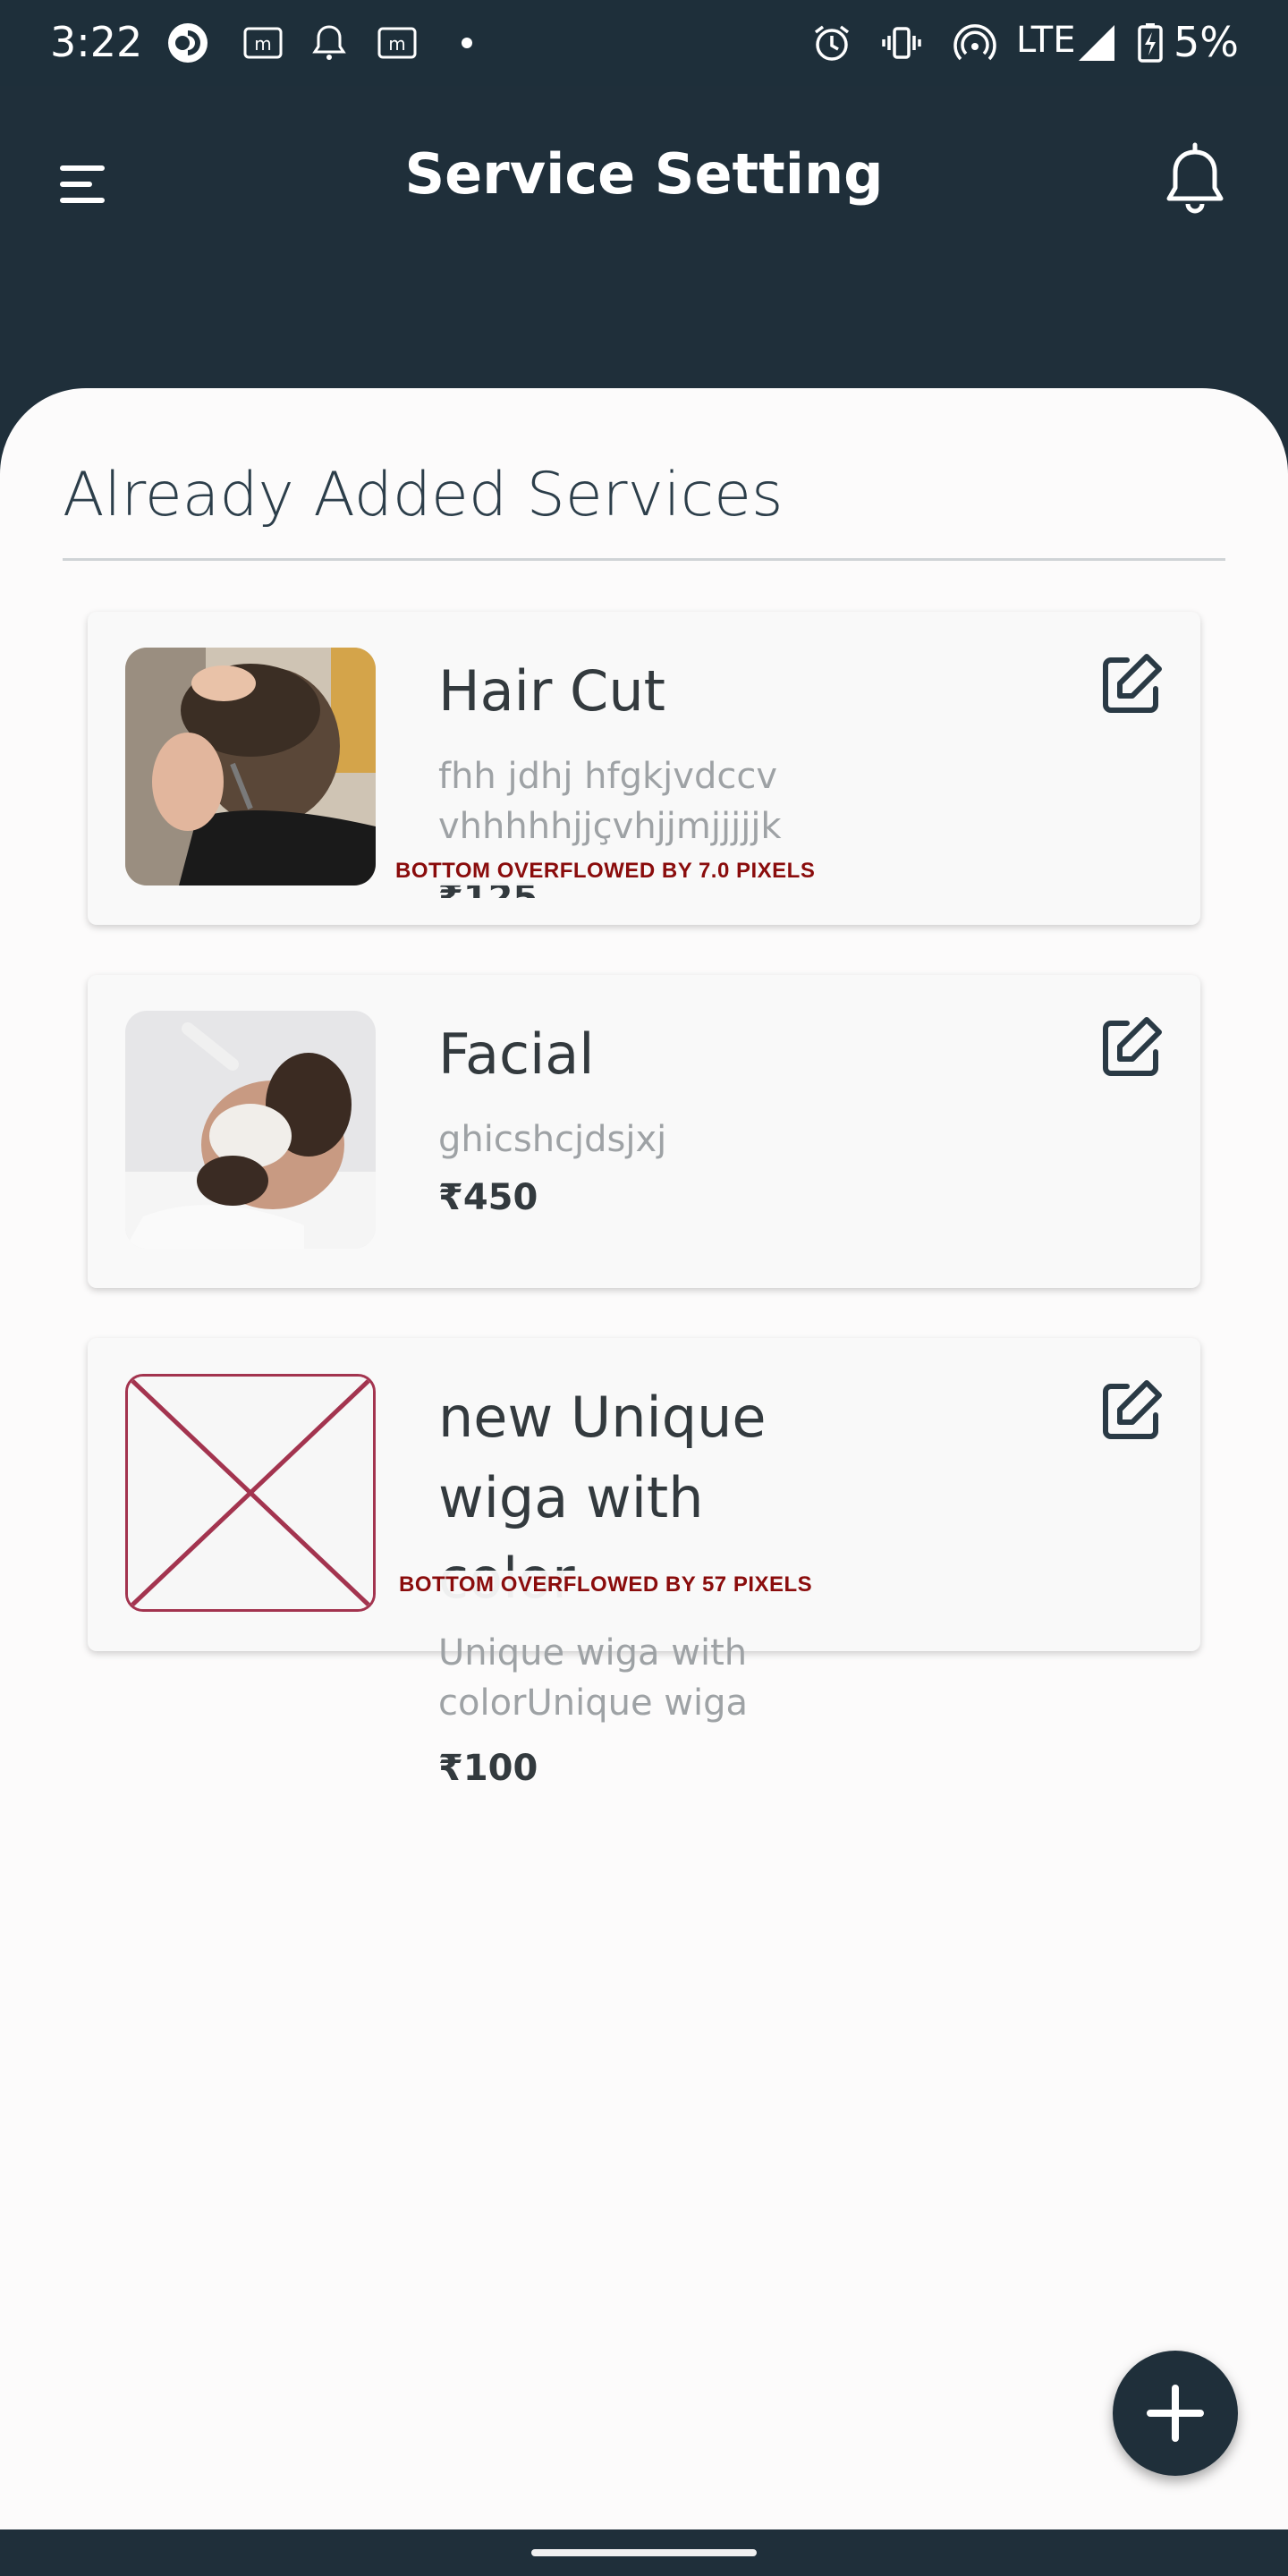  I want to click on service-name: Hair Cut, so click(551, 691).